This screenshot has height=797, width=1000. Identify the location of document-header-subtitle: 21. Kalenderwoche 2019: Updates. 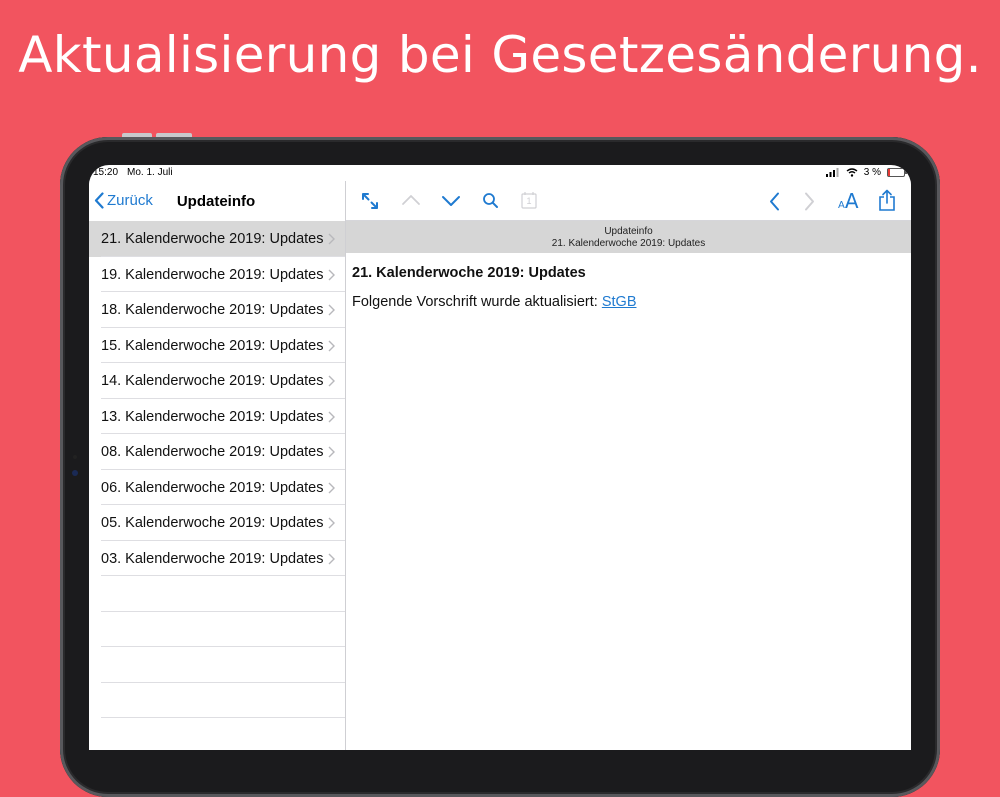
(628, 243).